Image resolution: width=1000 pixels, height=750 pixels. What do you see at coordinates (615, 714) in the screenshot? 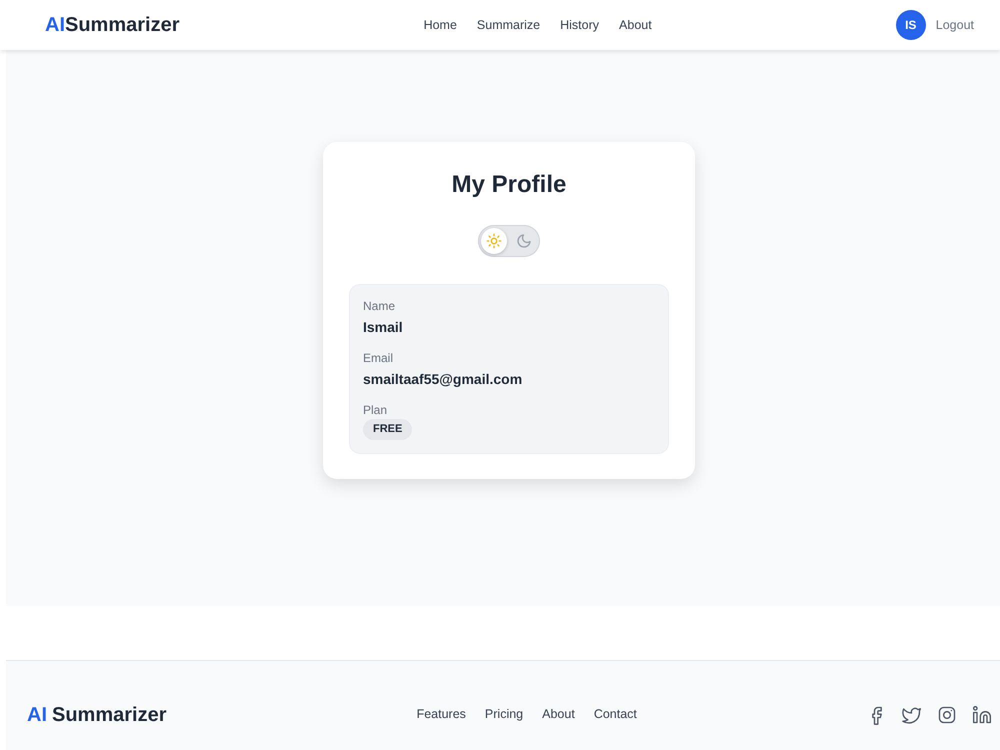
I see `footer-link: Contact` at bounding box center [615, 714].